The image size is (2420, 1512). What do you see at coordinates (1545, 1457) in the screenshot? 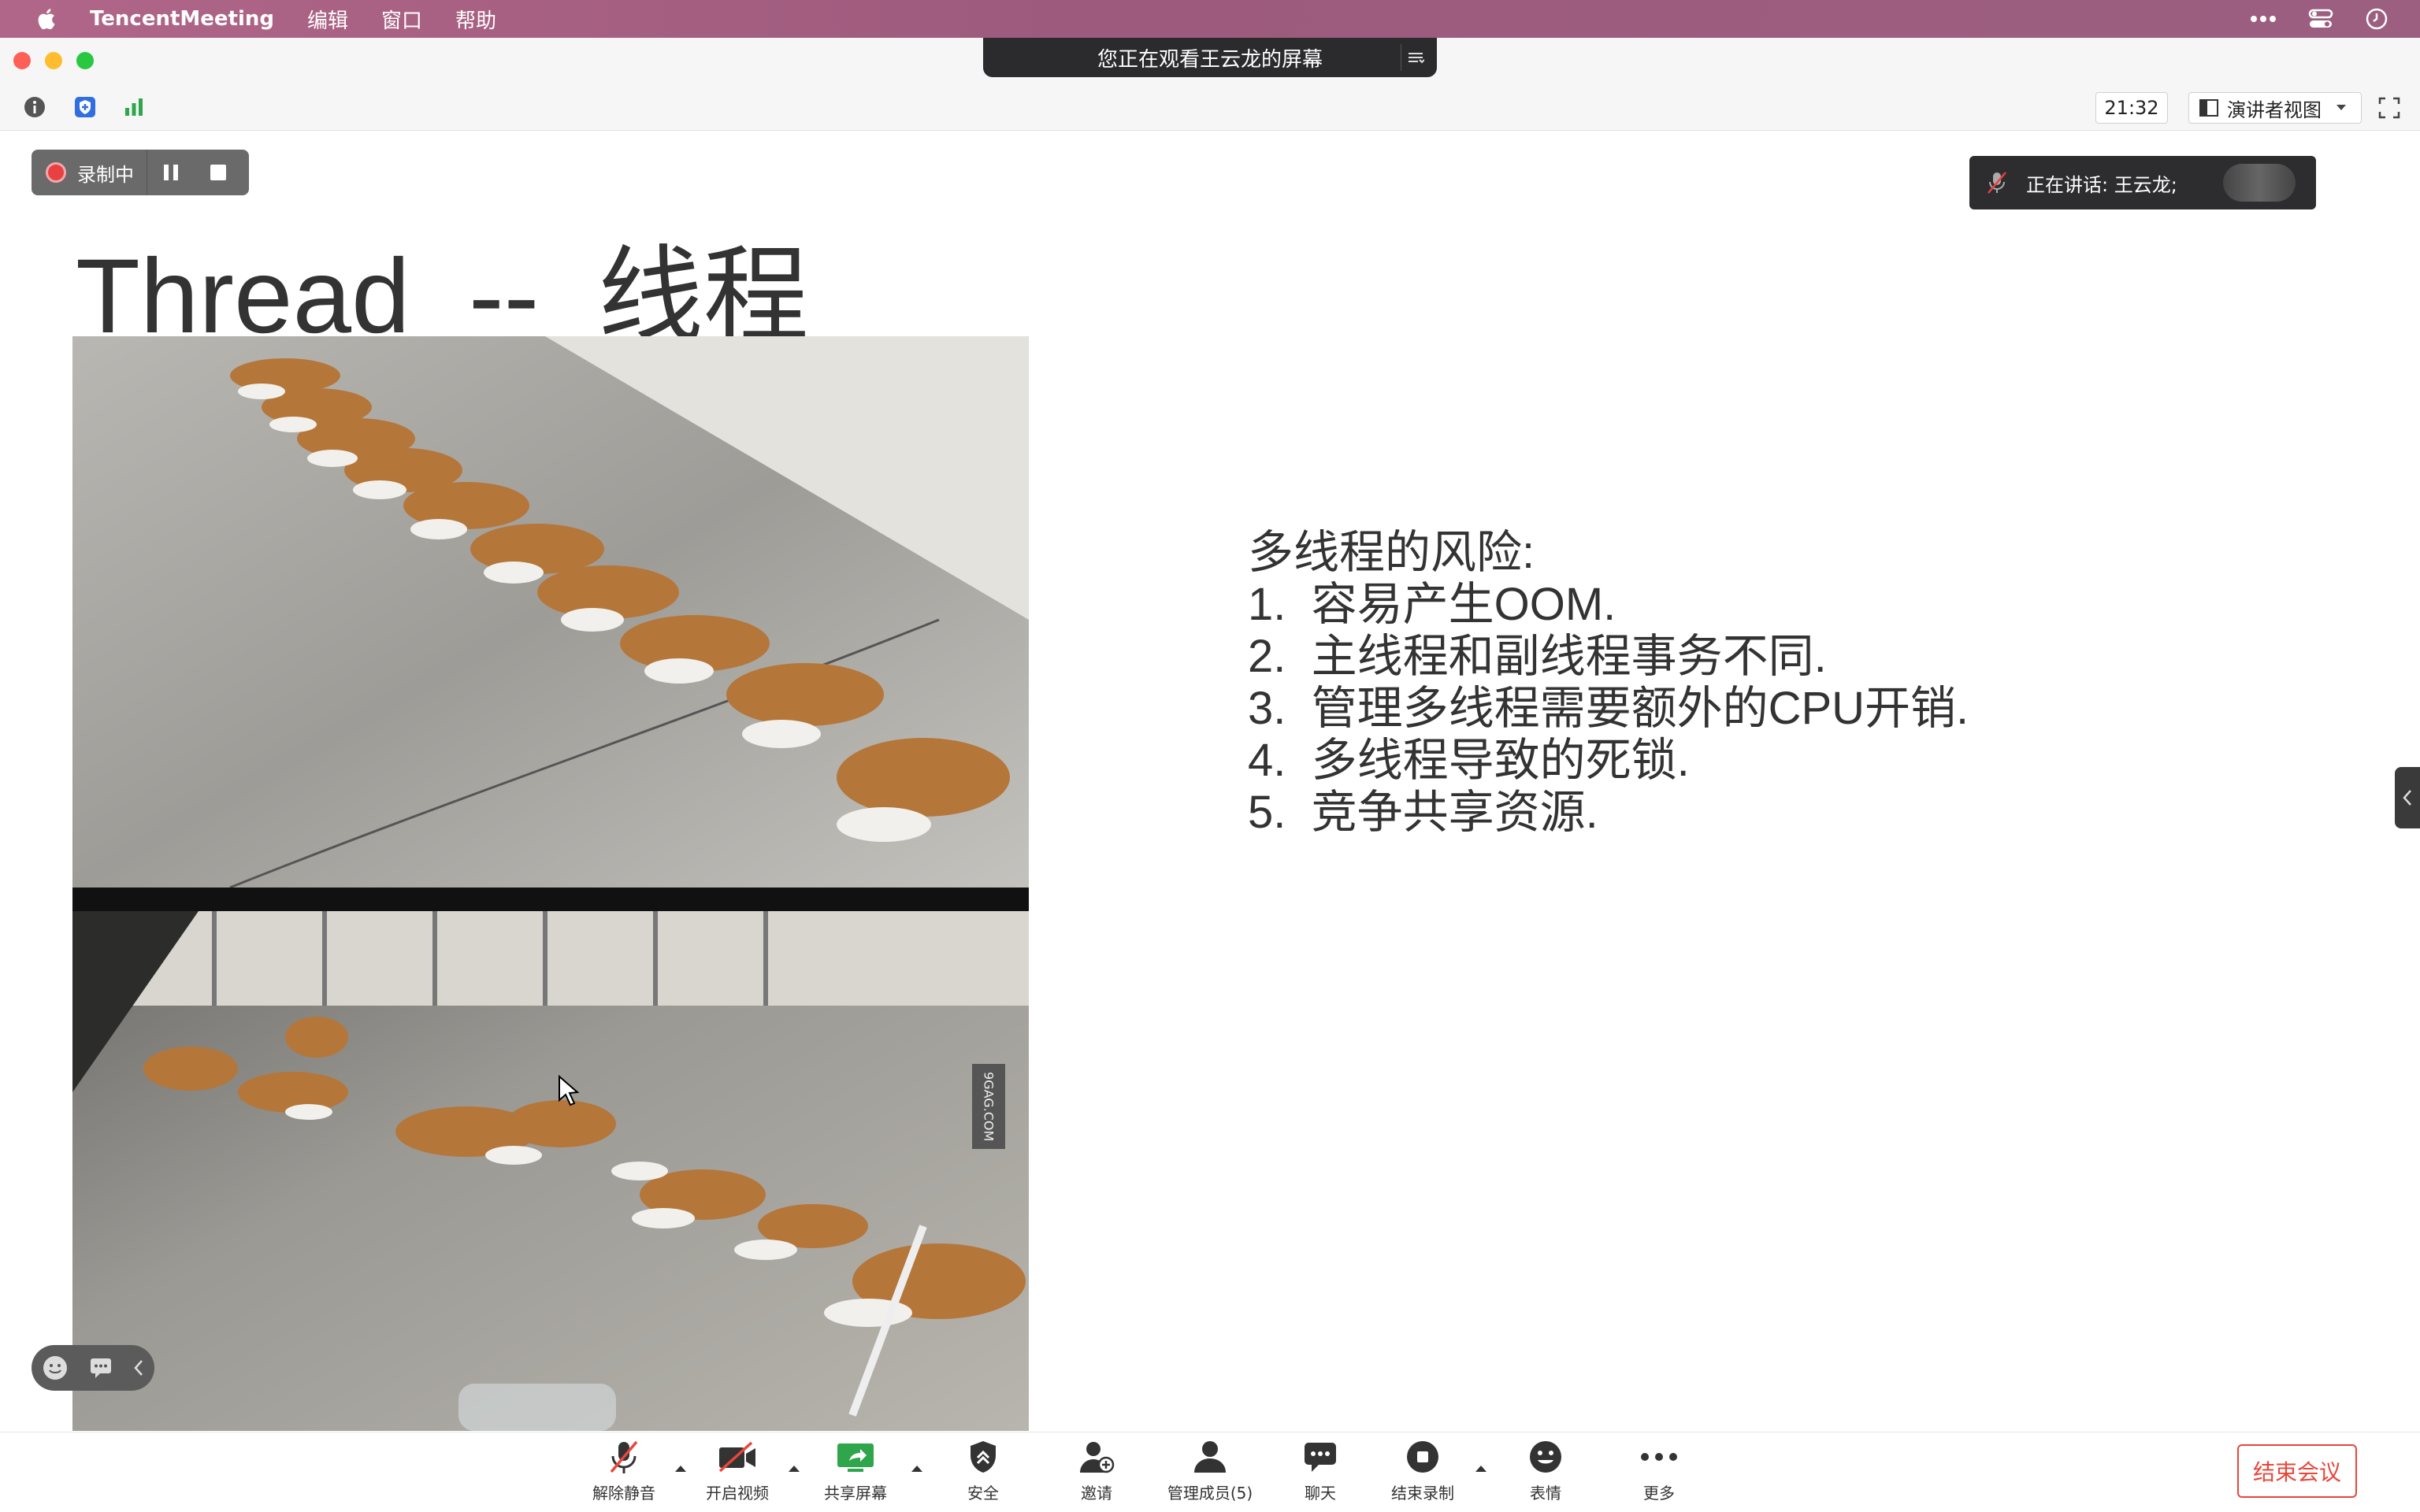
I see `smiley-icon` at bounding box center [1545, 1457].